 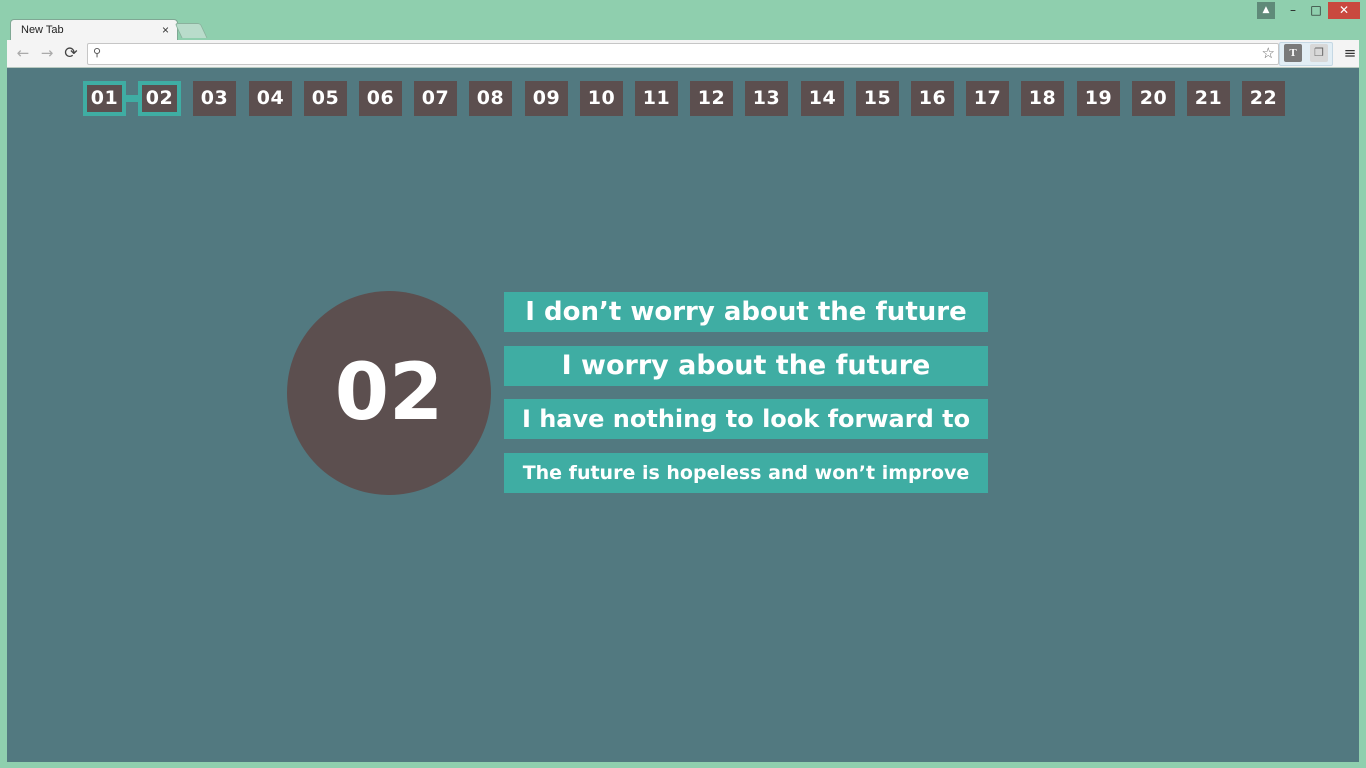 I want to click on extension-t-icon: T, so click(x=1293, y=53).